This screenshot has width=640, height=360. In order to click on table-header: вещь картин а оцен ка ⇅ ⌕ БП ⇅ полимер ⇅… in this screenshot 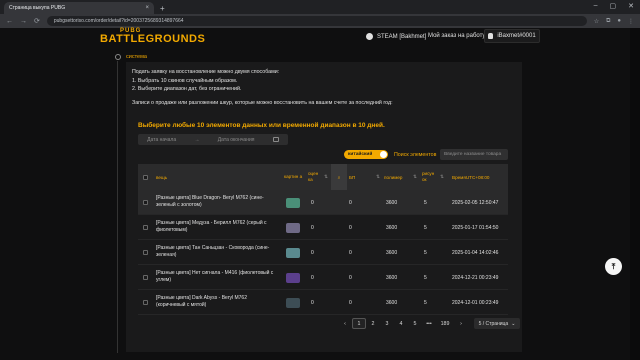, I will do `click(323, 177)`.